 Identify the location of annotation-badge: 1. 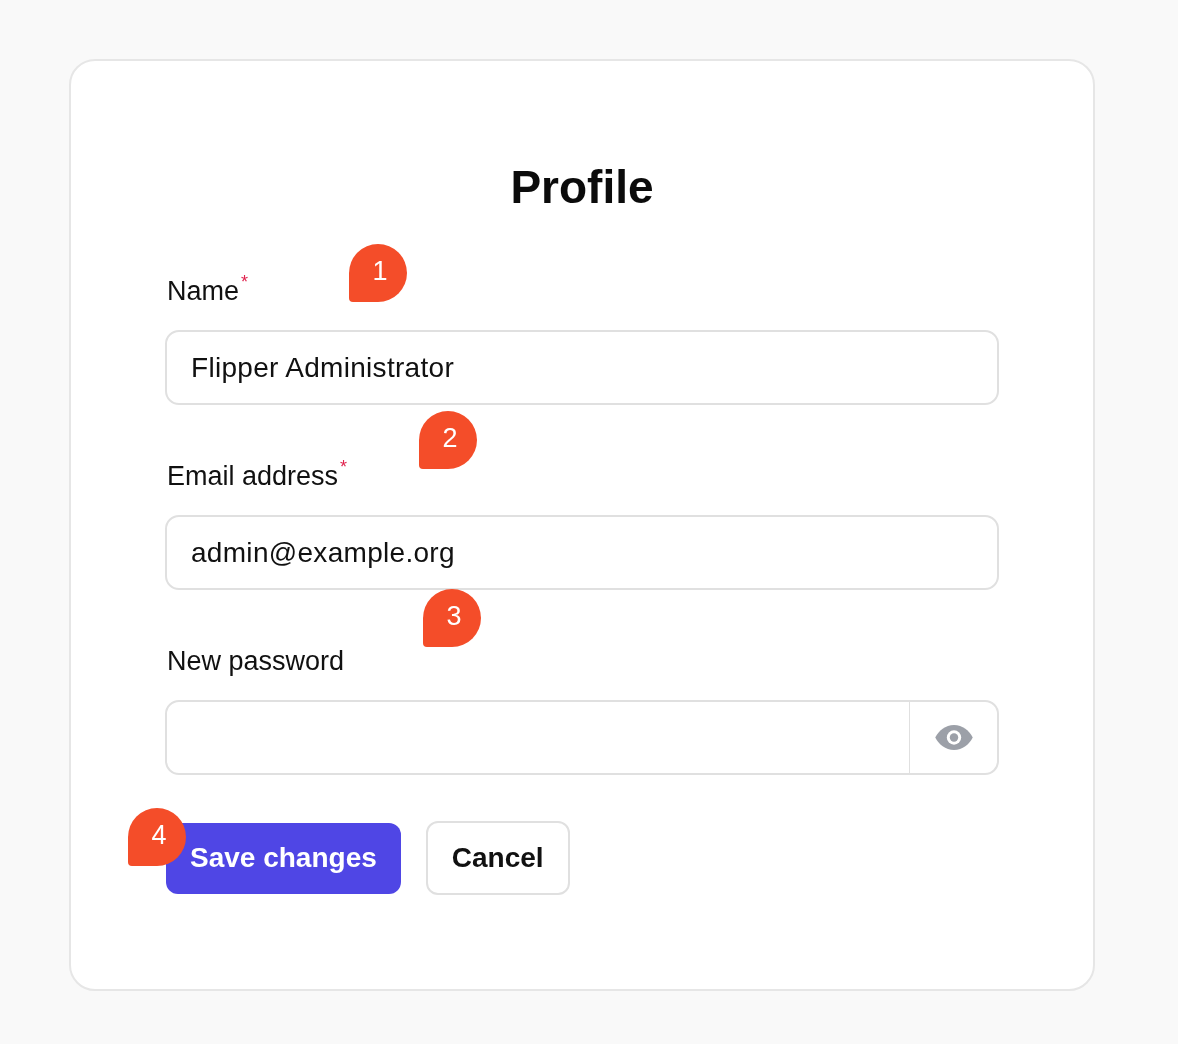
(378, 273).